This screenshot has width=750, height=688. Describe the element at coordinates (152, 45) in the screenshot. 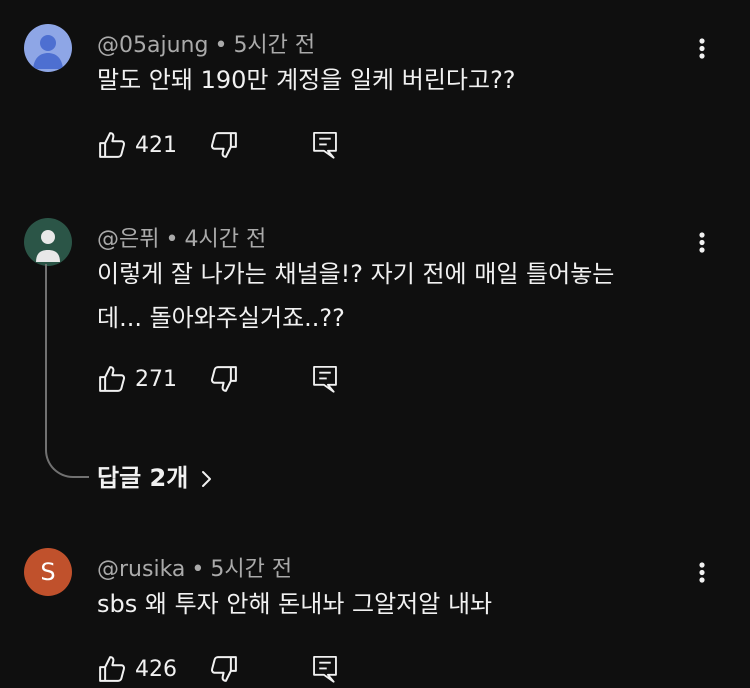

I see `comment-author: @05ajung` at that location.